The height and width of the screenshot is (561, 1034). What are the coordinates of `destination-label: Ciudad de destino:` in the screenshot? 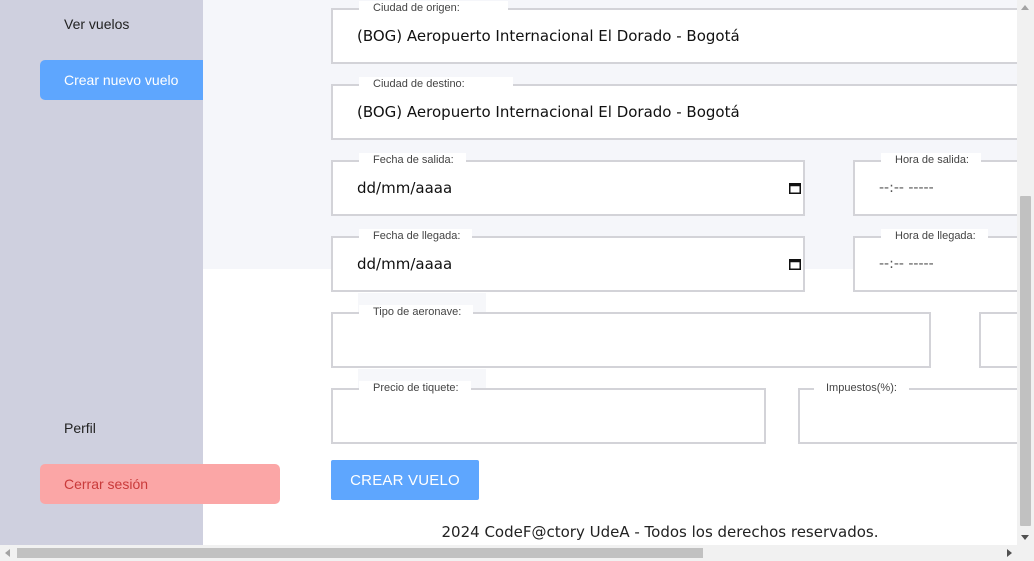 It's located at (436, 84).